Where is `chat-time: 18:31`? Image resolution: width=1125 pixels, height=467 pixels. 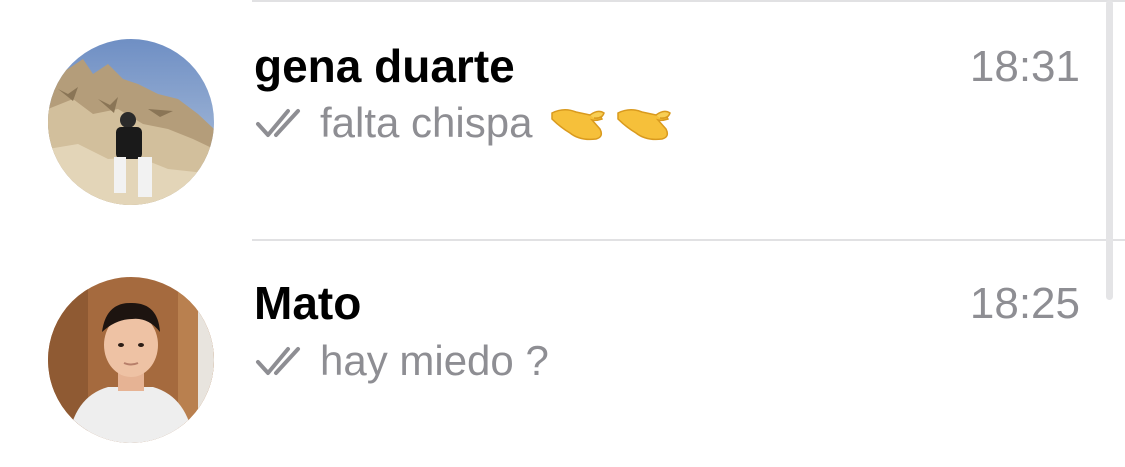 chat-time: 18:31 is located at coordinates (1024, 66).